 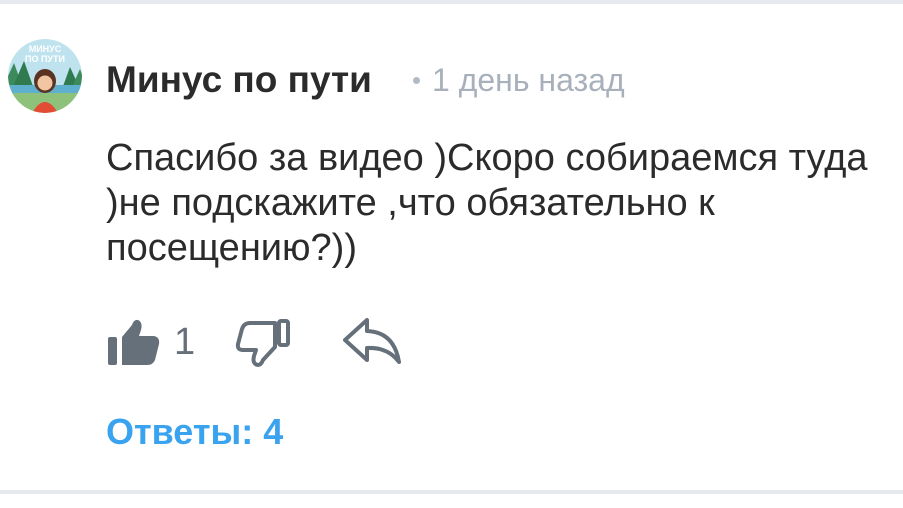 I want to click on top-divider, so click(x=451, y=2).